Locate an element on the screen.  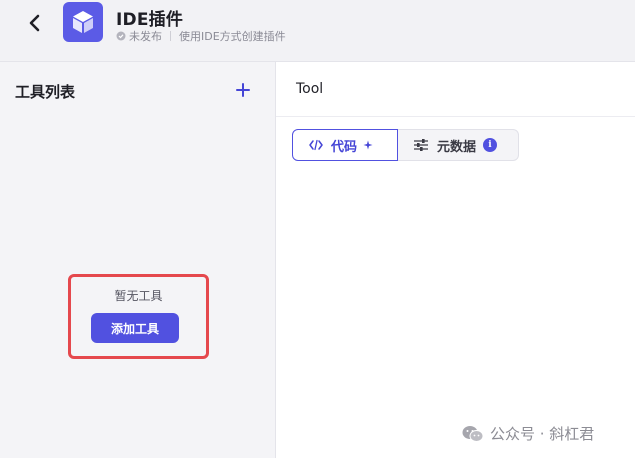
back-button is located at coordinates (35, 23).